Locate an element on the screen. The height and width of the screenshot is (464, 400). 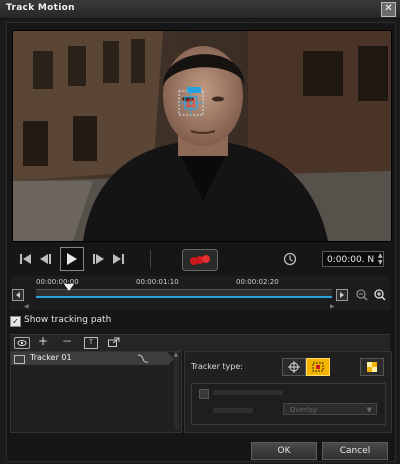
go-to-end-button is located at coordinates (119, 259).